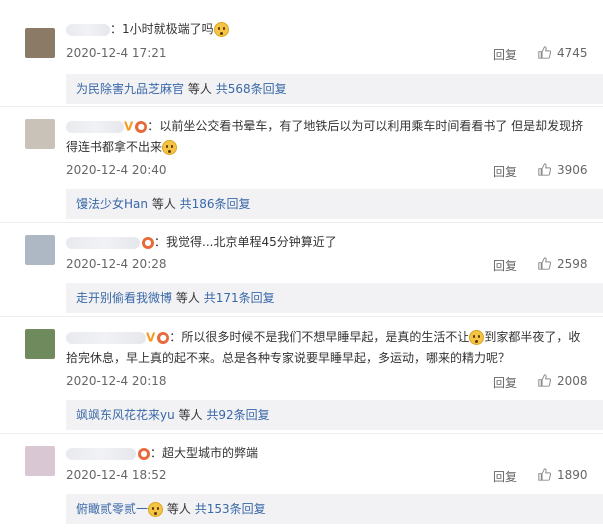 This screenshot has height=531, width=603. I want to click on replies-bar: 飒飒东风花花来yu 等人 共92条回复, so click(334, 415).